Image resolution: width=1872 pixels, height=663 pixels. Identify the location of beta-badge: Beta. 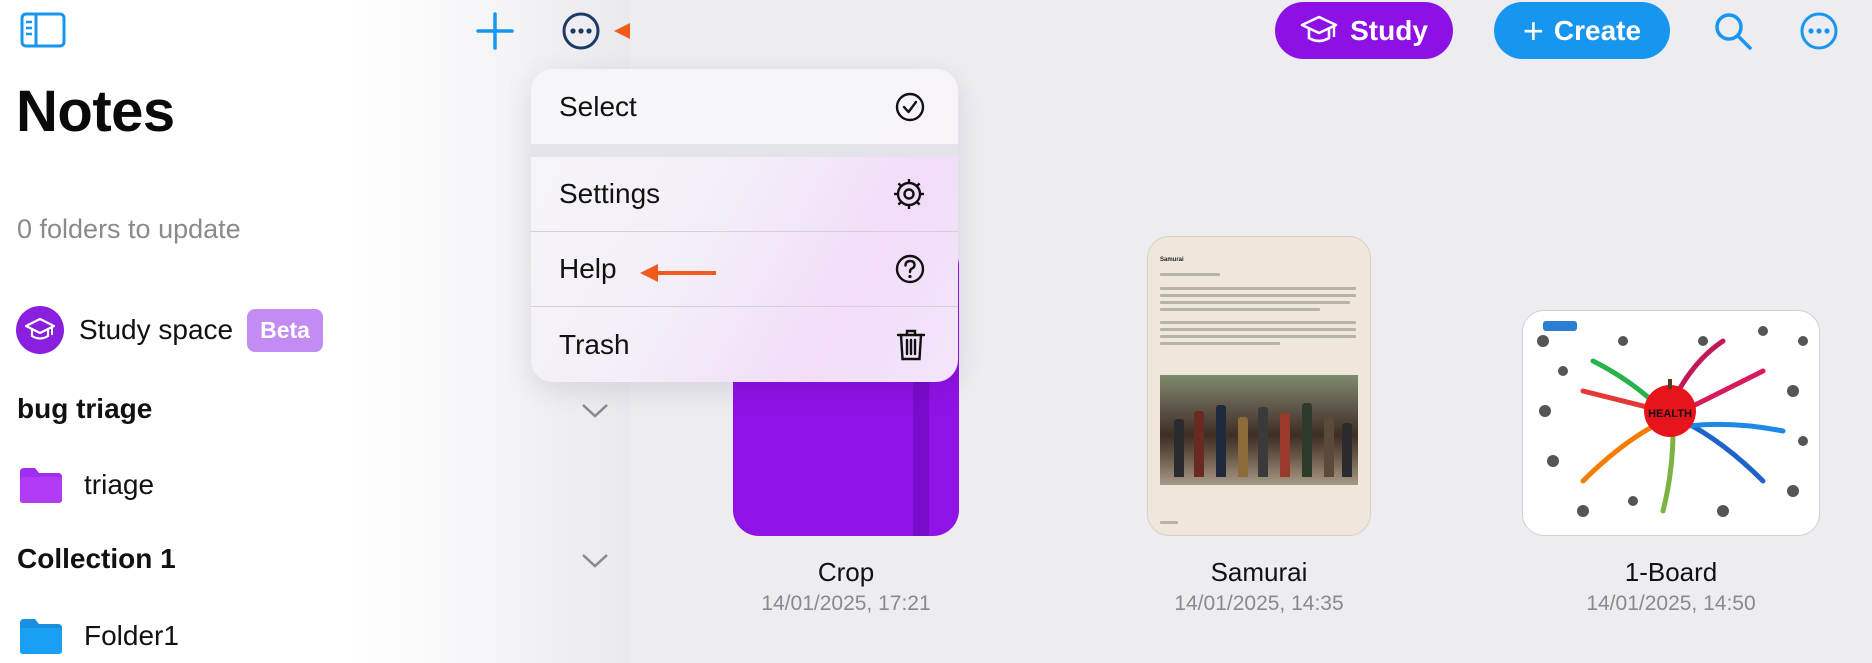
(285, 330).